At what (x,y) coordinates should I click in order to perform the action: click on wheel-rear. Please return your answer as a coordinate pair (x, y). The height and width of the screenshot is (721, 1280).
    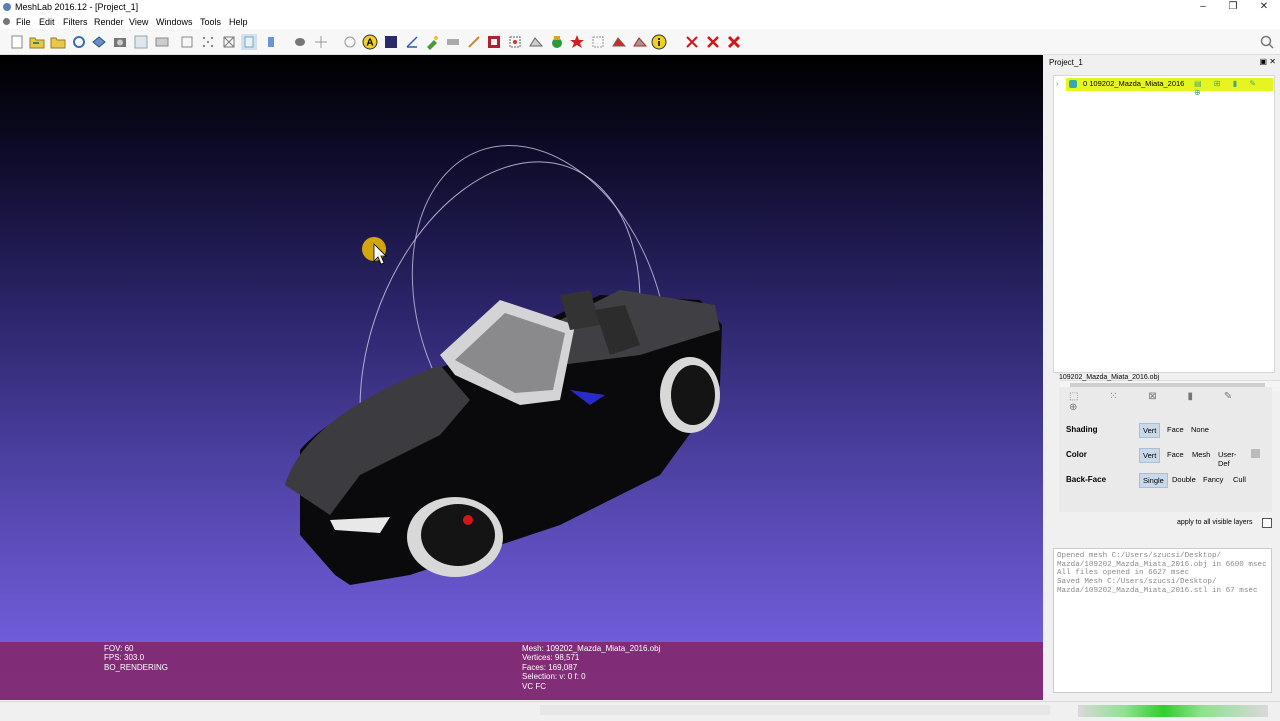
    Looking at the image, I should click on (690, 395).